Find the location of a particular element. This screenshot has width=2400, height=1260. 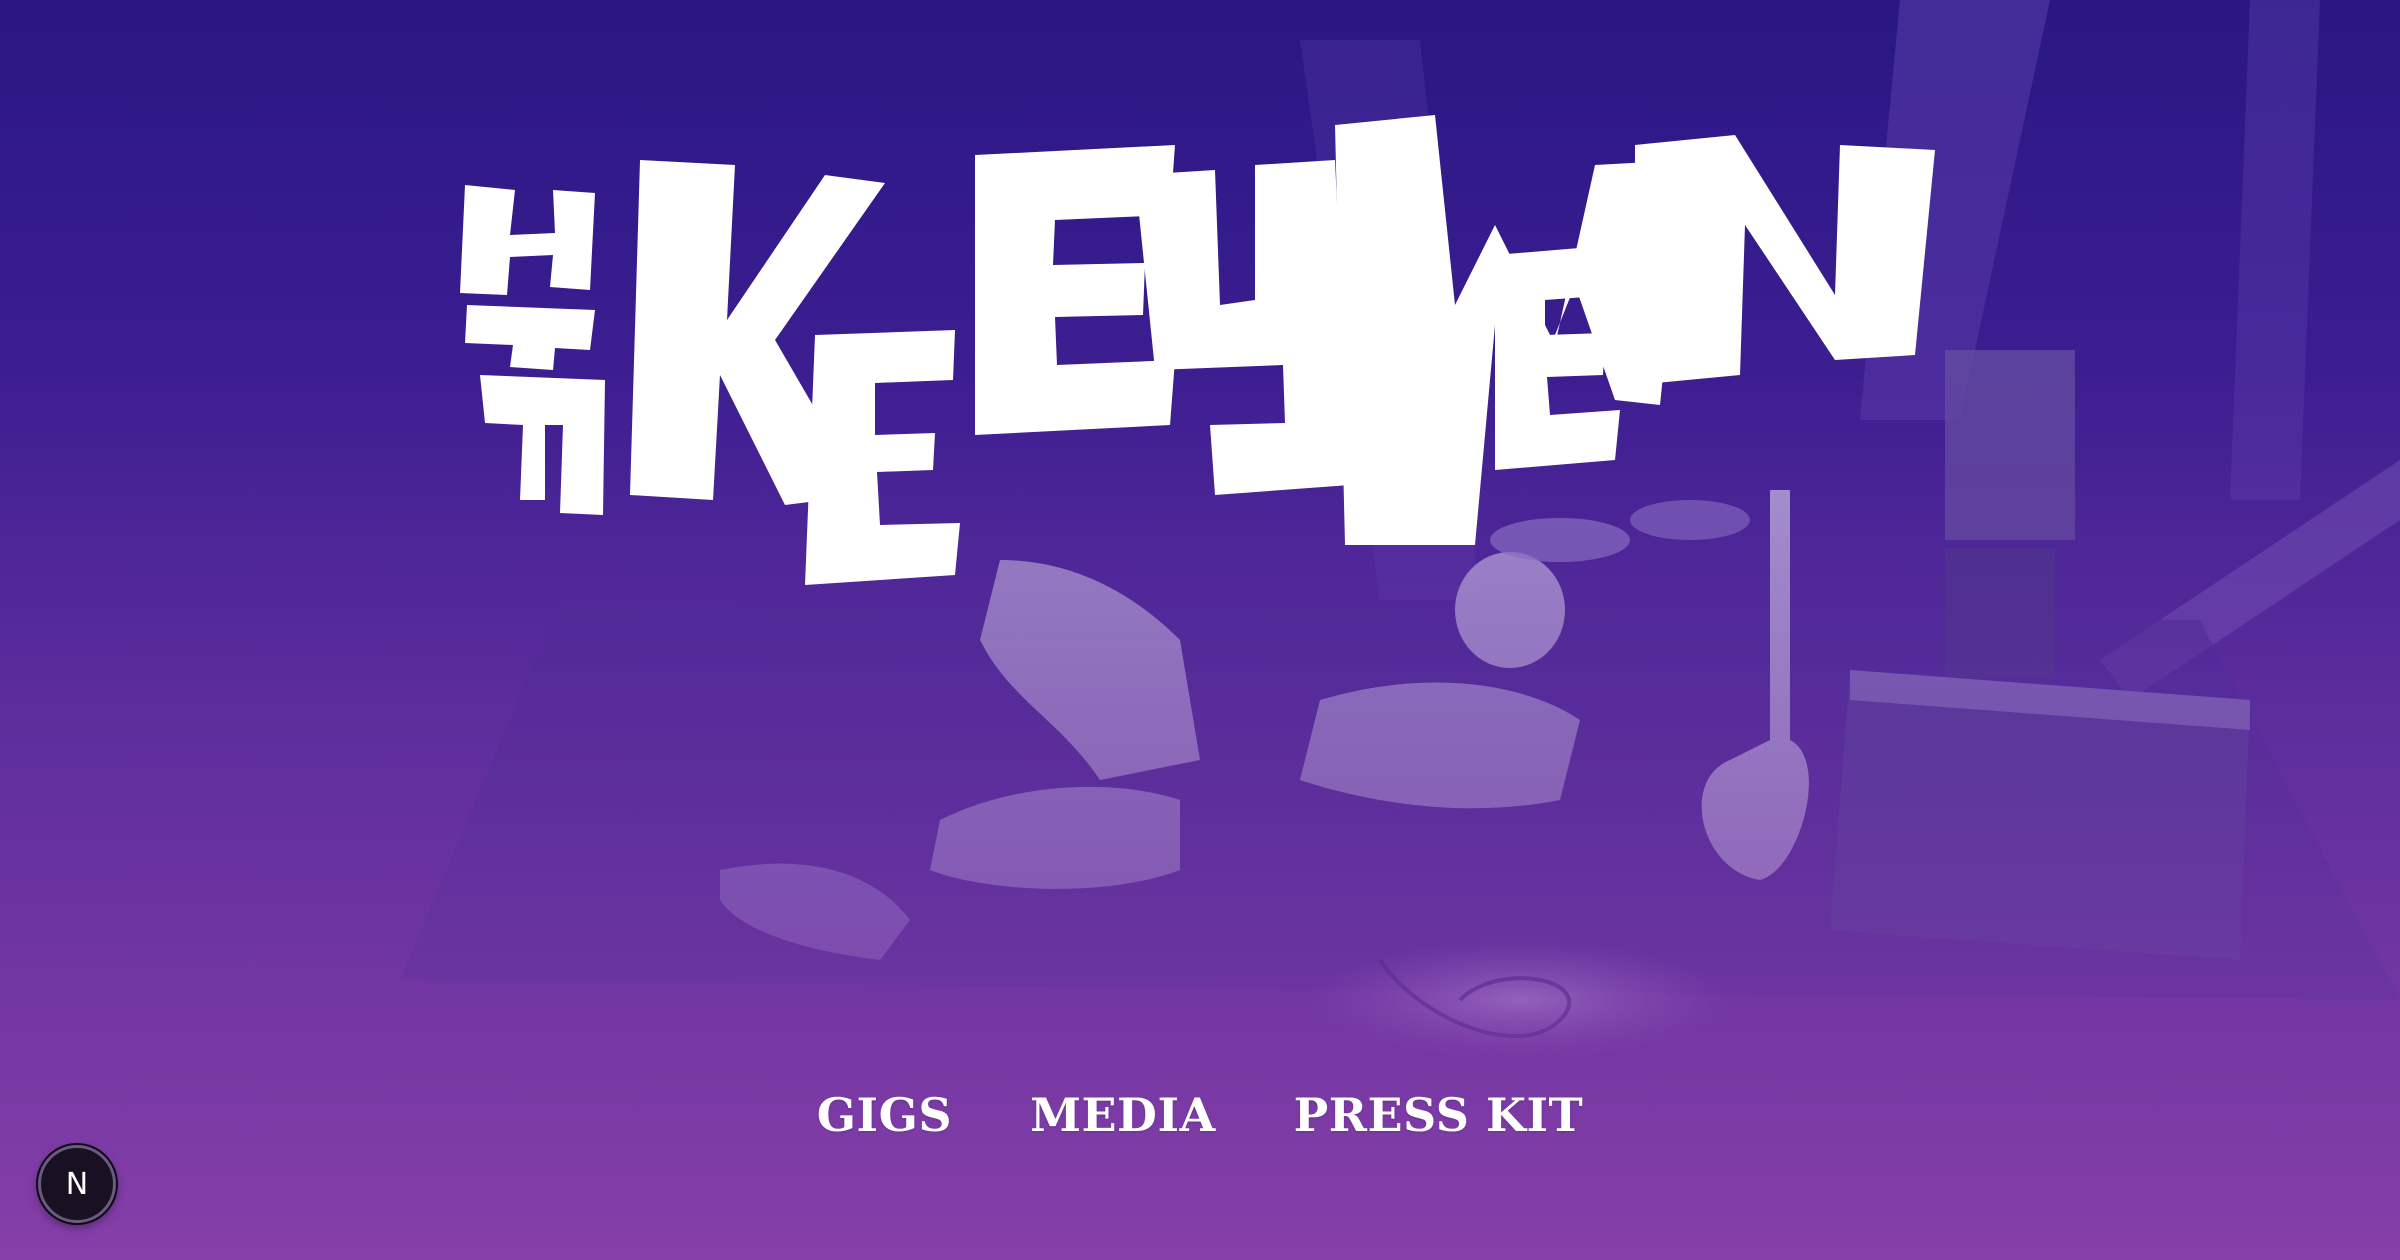

n-logo-icon: N is located at coordinates (77, 1184).